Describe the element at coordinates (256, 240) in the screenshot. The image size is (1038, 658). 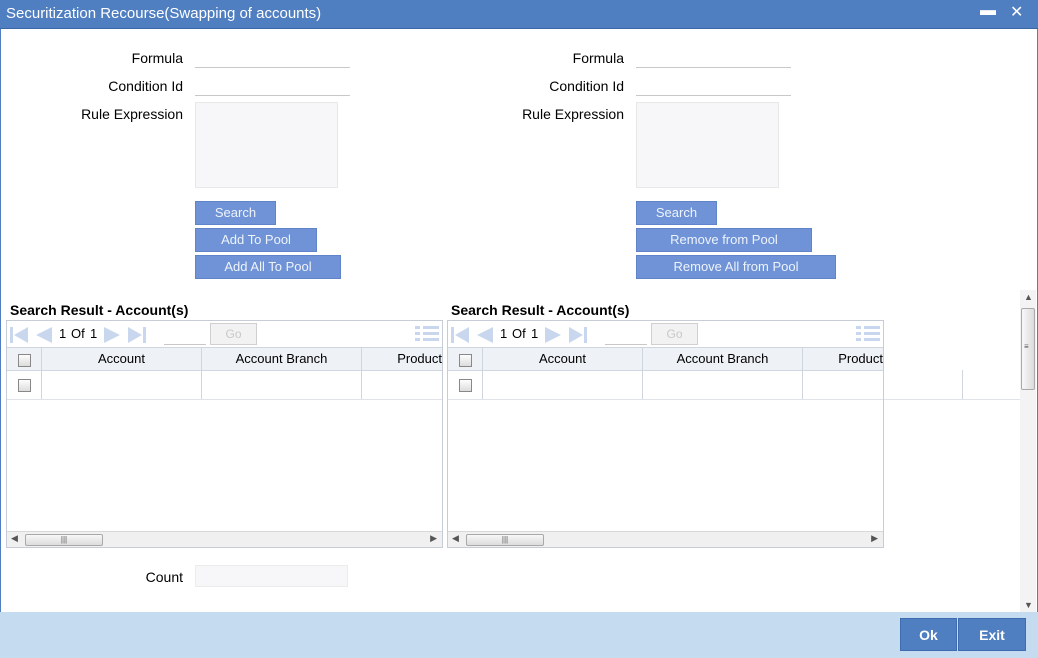
I see `add-to-pool-button: Add To Pool` at that location.